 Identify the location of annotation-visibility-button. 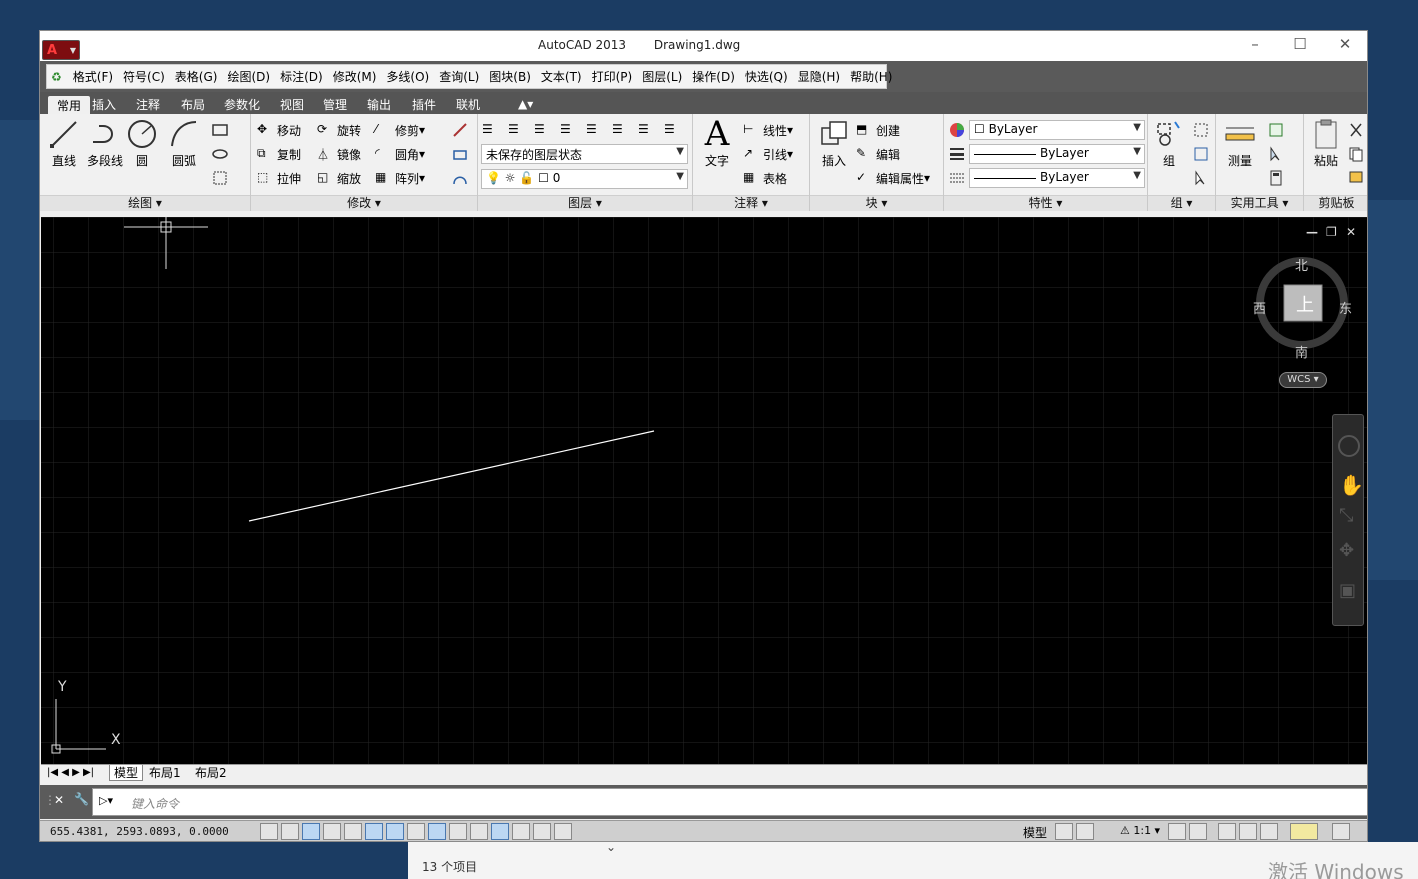
(1177, 831).